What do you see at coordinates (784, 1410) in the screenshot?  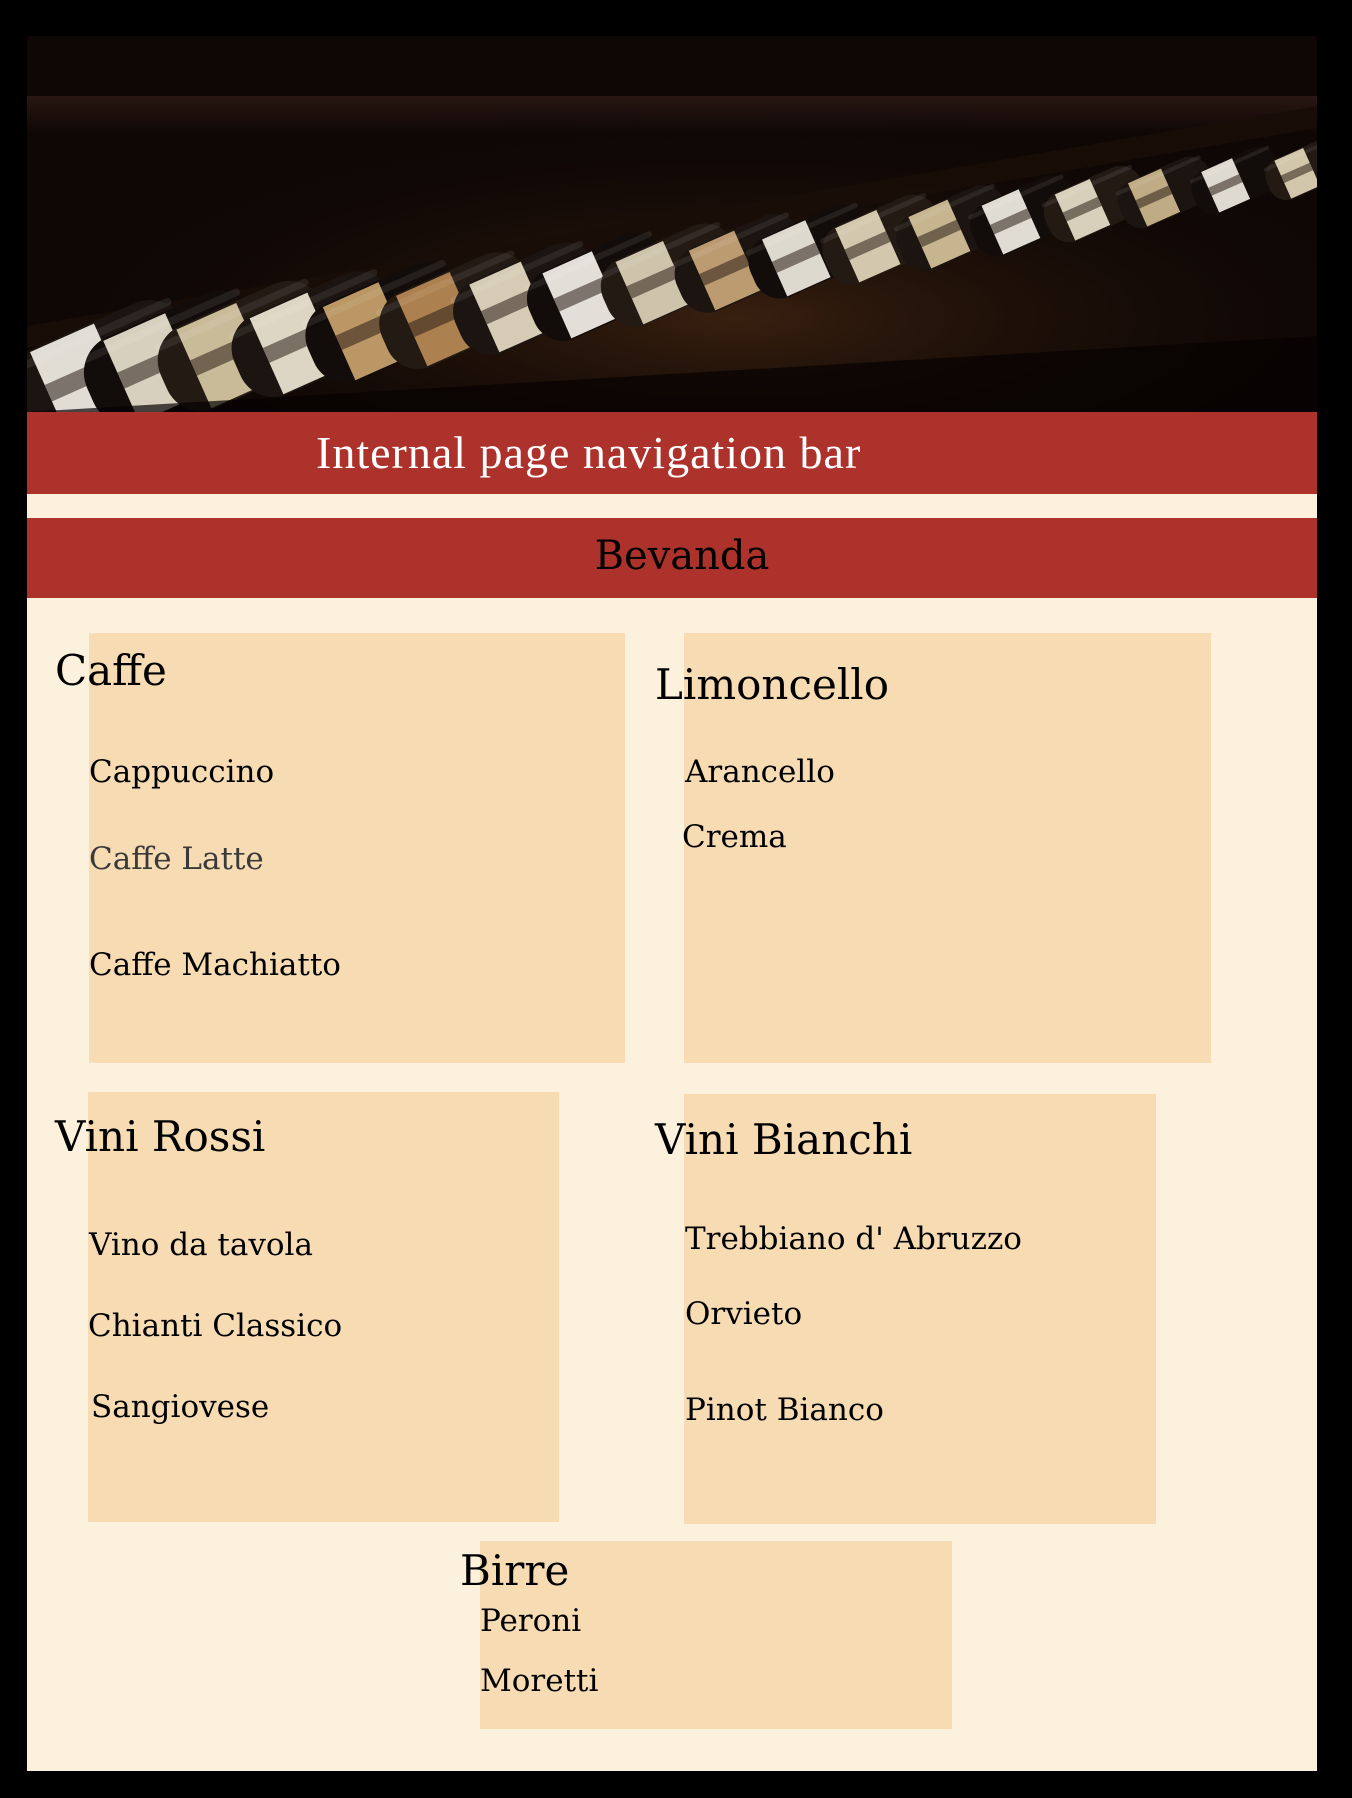 I see `menu-item-pinot-bianco: Pinot Bianco` at bounding box center [784, 1410].